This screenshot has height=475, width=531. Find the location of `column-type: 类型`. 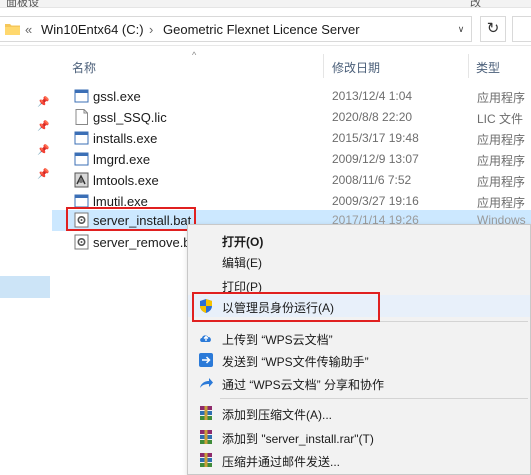

column-type: 类型 is located at coordinates (488, 67).